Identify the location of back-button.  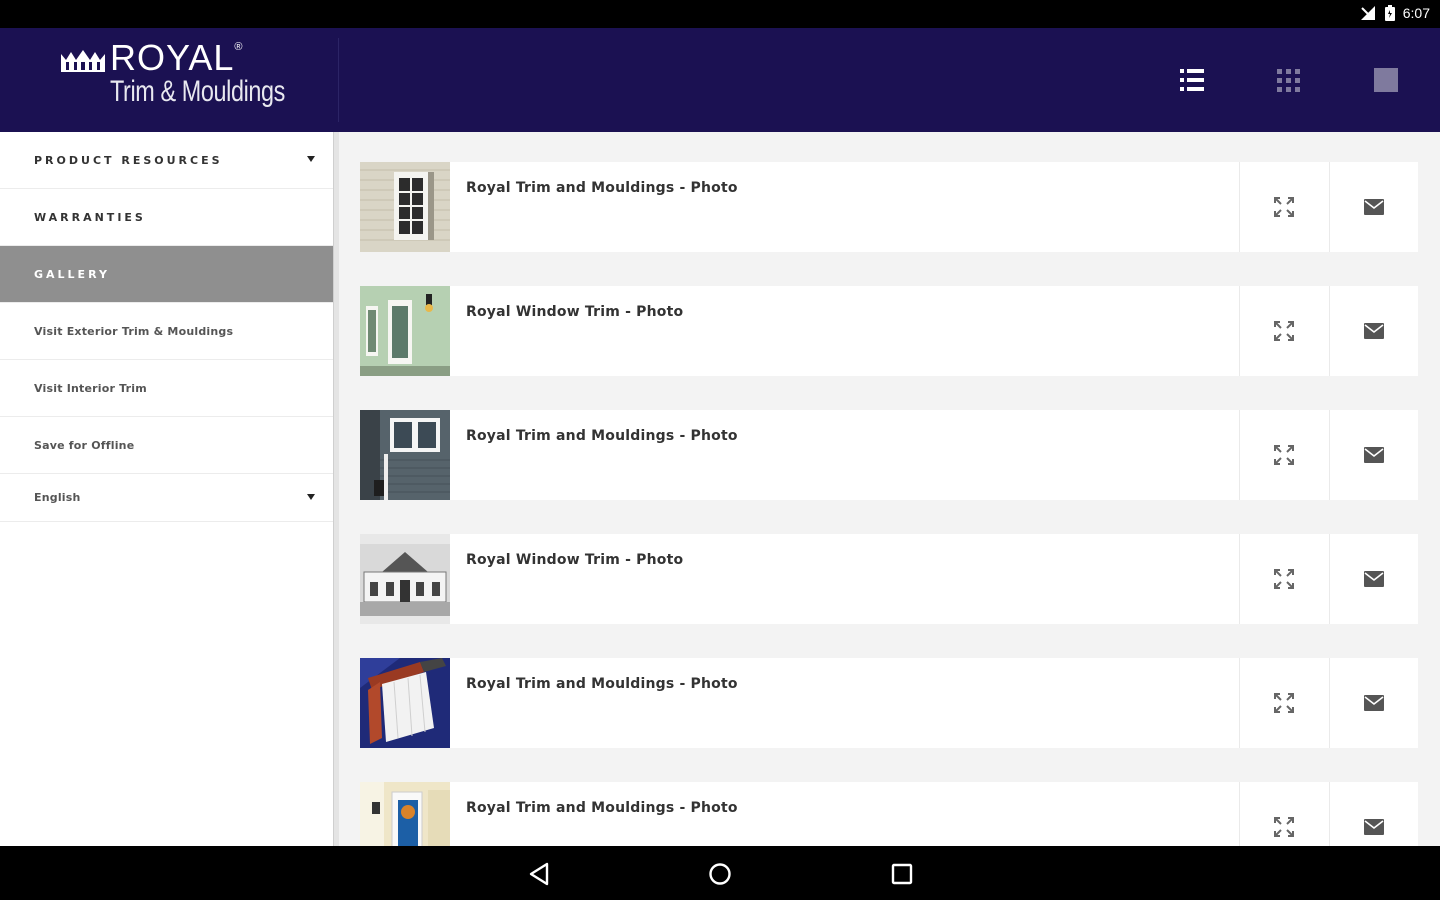
(539, 874).